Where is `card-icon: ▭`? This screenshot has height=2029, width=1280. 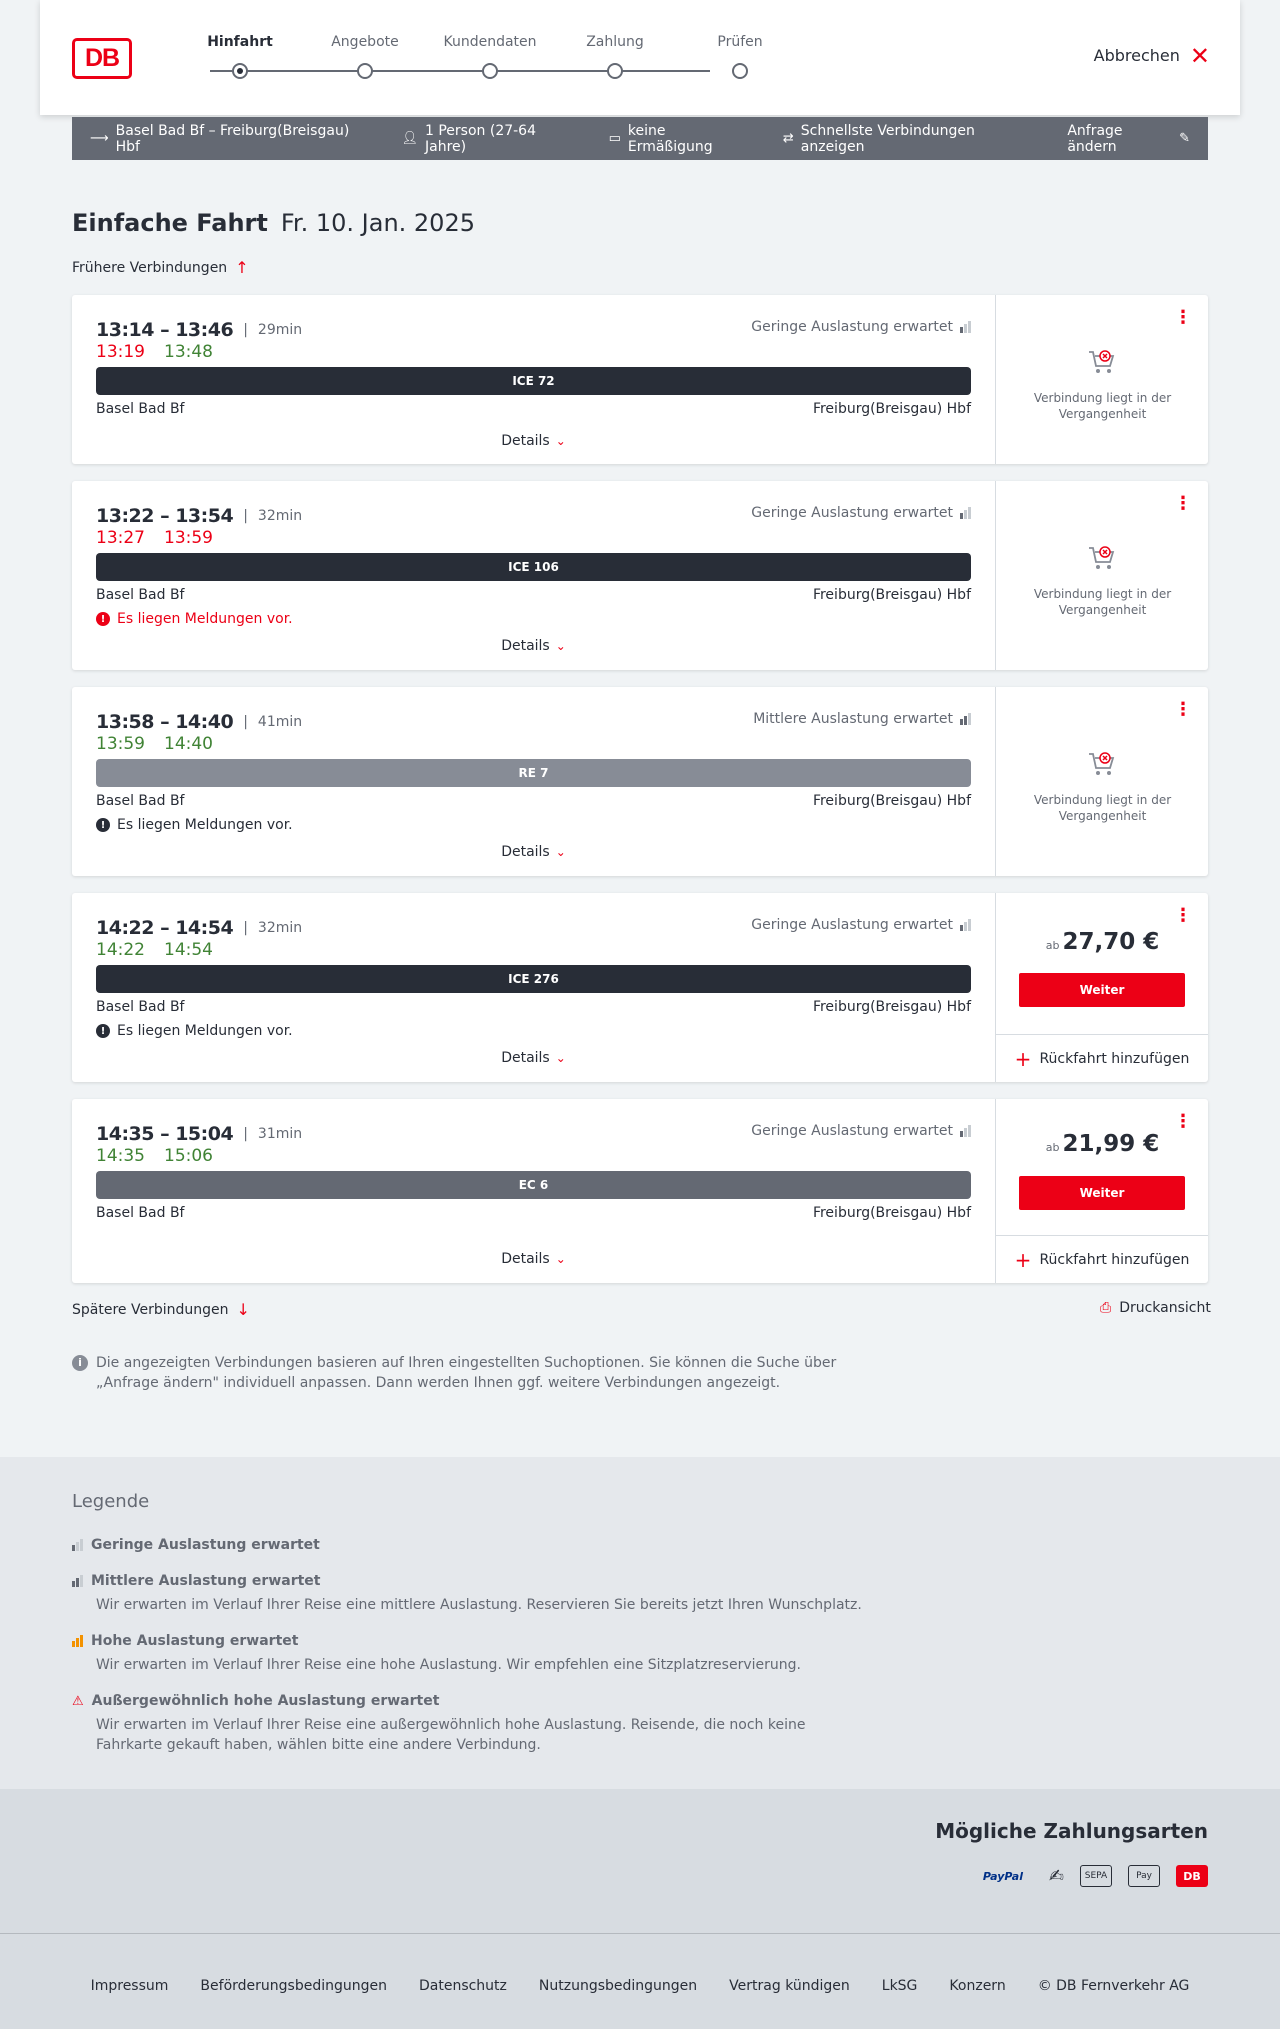 card-icon: ▭ is located at coordinates (614, 138).